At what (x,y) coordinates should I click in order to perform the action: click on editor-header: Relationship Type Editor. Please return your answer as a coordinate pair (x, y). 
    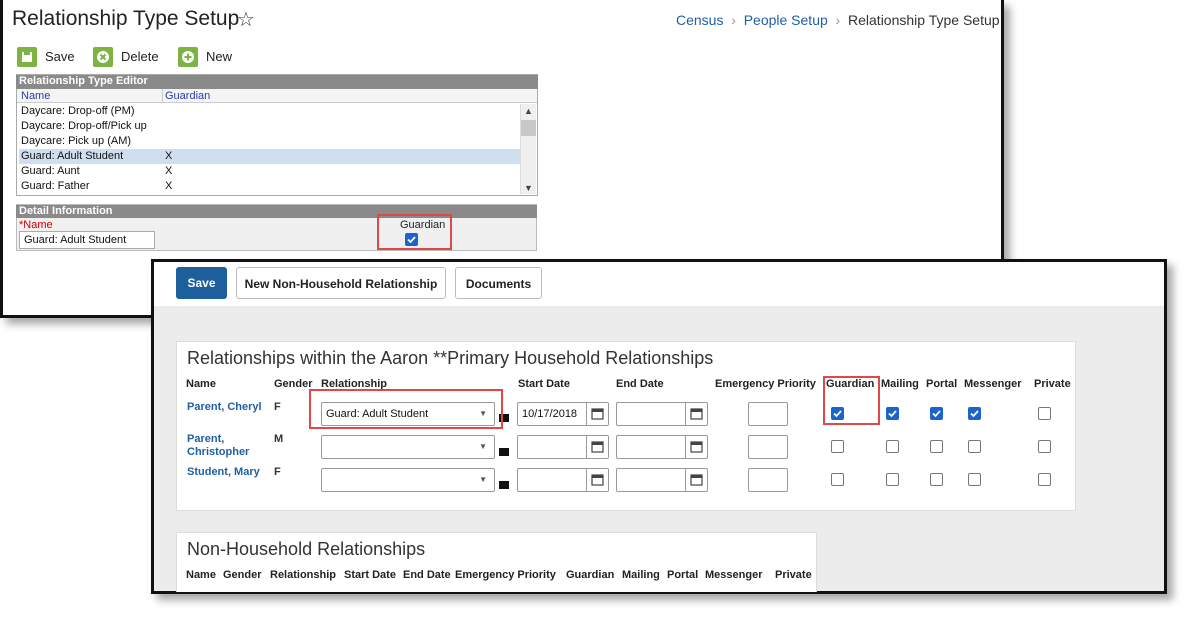
    Looking at the image, I should click on (277, 82).